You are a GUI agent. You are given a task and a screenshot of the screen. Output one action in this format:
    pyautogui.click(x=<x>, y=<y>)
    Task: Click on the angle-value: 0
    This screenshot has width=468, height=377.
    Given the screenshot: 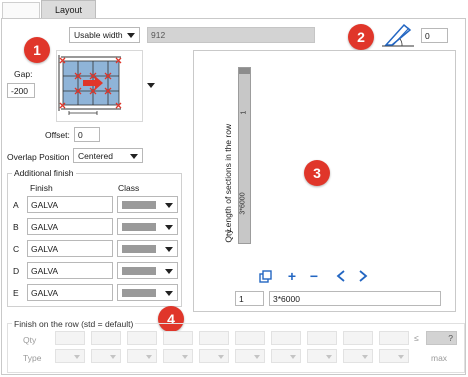 What is the action you would take?
    pyautogui.click(x=427, y=35)
    